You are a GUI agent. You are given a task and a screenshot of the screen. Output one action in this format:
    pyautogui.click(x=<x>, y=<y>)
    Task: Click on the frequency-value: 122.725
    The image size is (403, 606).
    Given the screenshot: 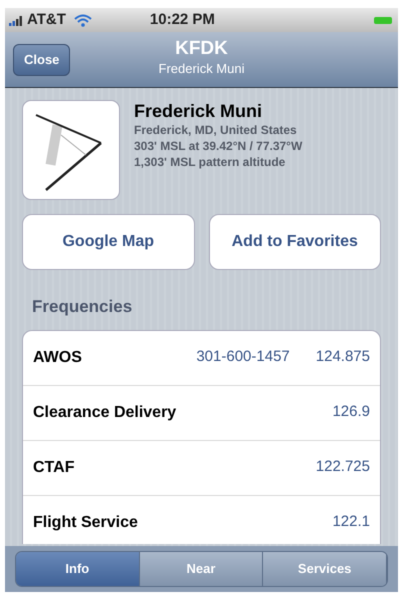 What is the action you would take?
    pyautogui.click(x=343, y=467)
    